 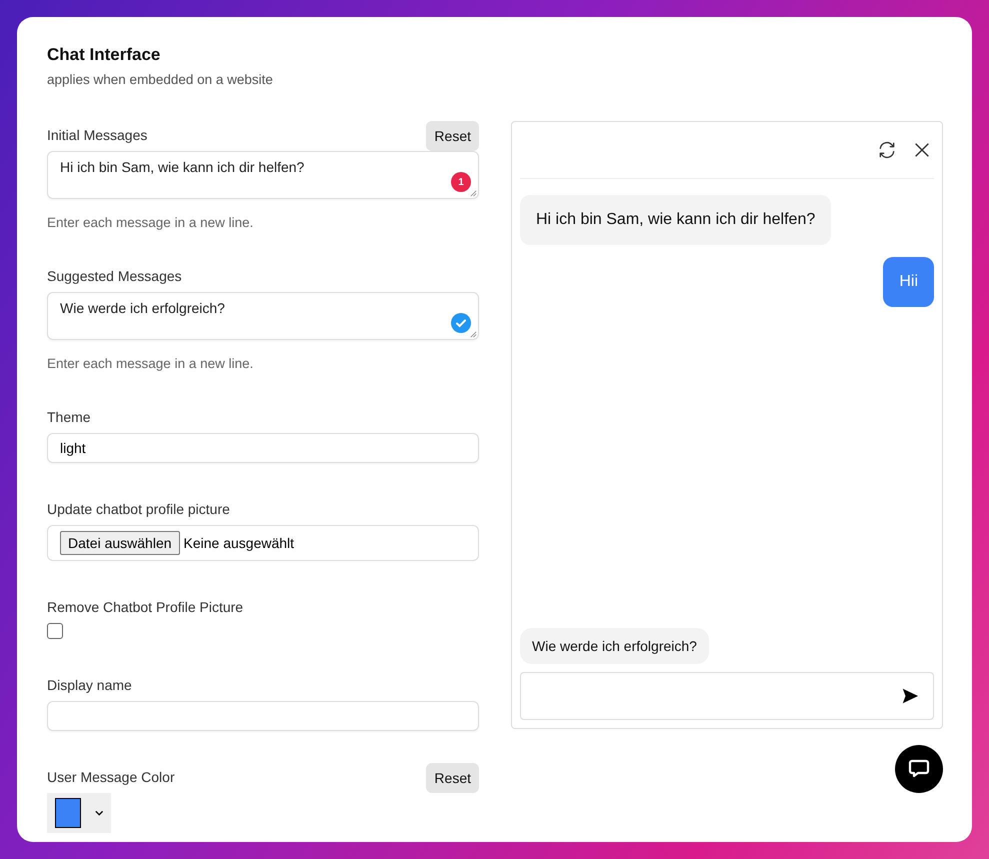 What do you see at coordinates (55, 631) in the screenshot?
I see `checkbox` at bounding box center [55, 631].